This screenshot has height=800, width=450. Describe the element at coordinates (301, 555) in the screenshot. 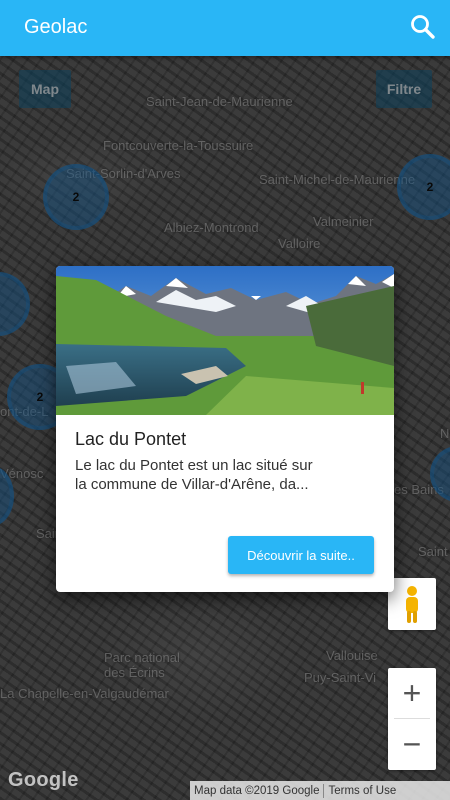

I see `discover-more-button: Découvrir la suite..` at that location.